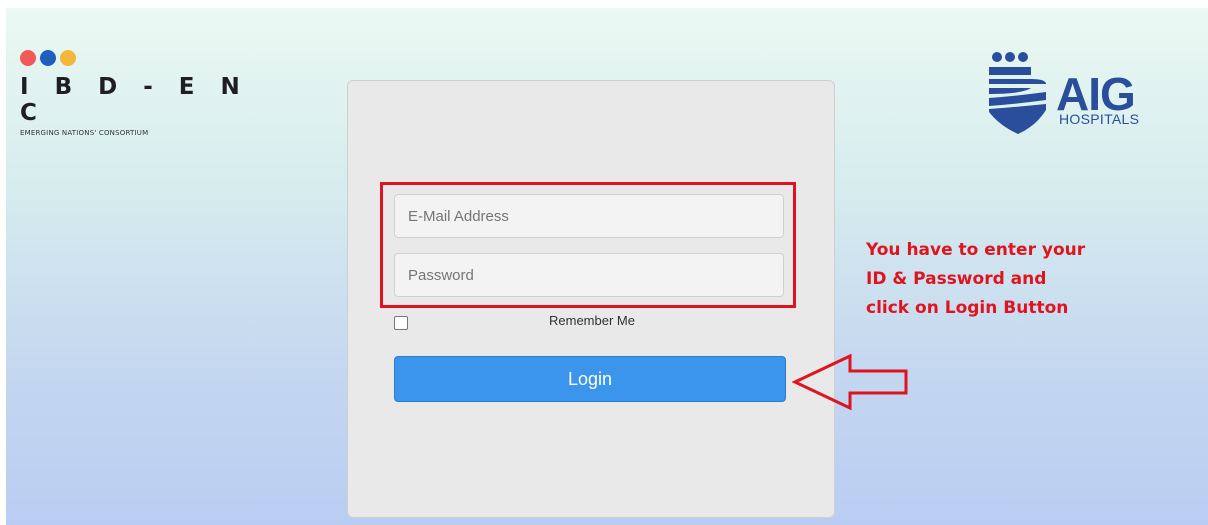  Describe the element at coordinates (592, 320) in the screenshot. I see `remember-me-label: Remember Me` at that location.